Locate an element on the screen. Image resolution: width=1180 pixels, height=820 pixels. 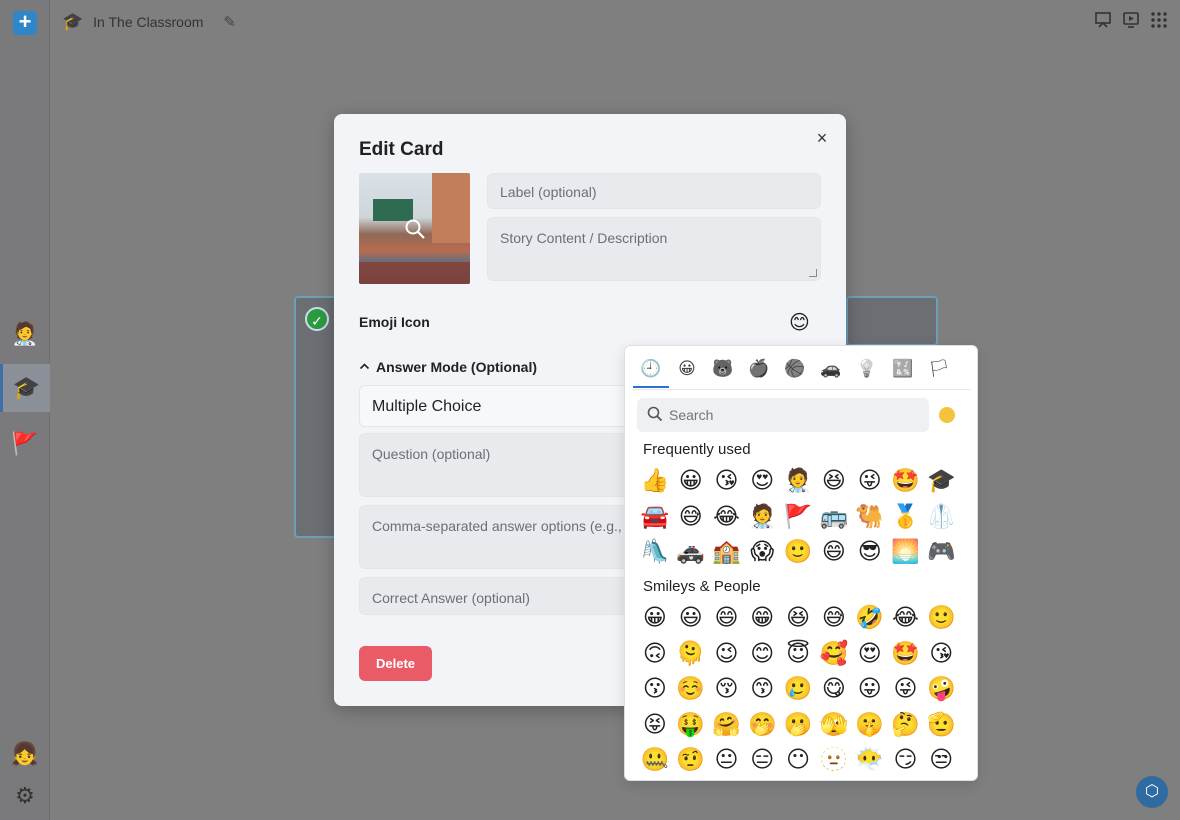
emoji-option: 🫢 is located at coordinates (798, 726).